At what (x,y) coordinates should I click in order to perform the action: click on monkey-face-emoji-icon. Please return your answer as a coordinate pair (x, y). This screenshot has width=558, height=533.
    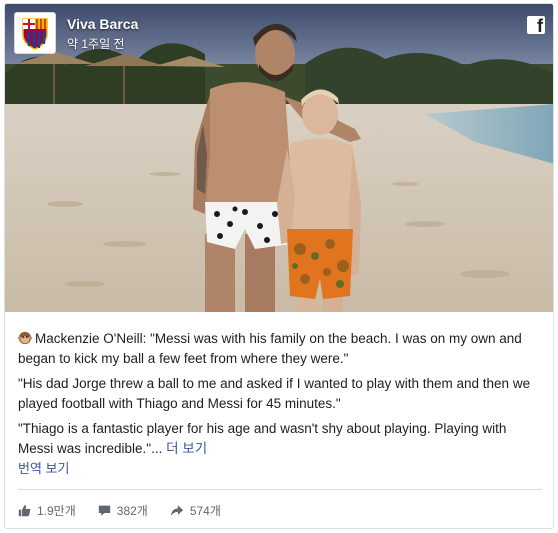
    Looking at the image, I should click on (25, 338).